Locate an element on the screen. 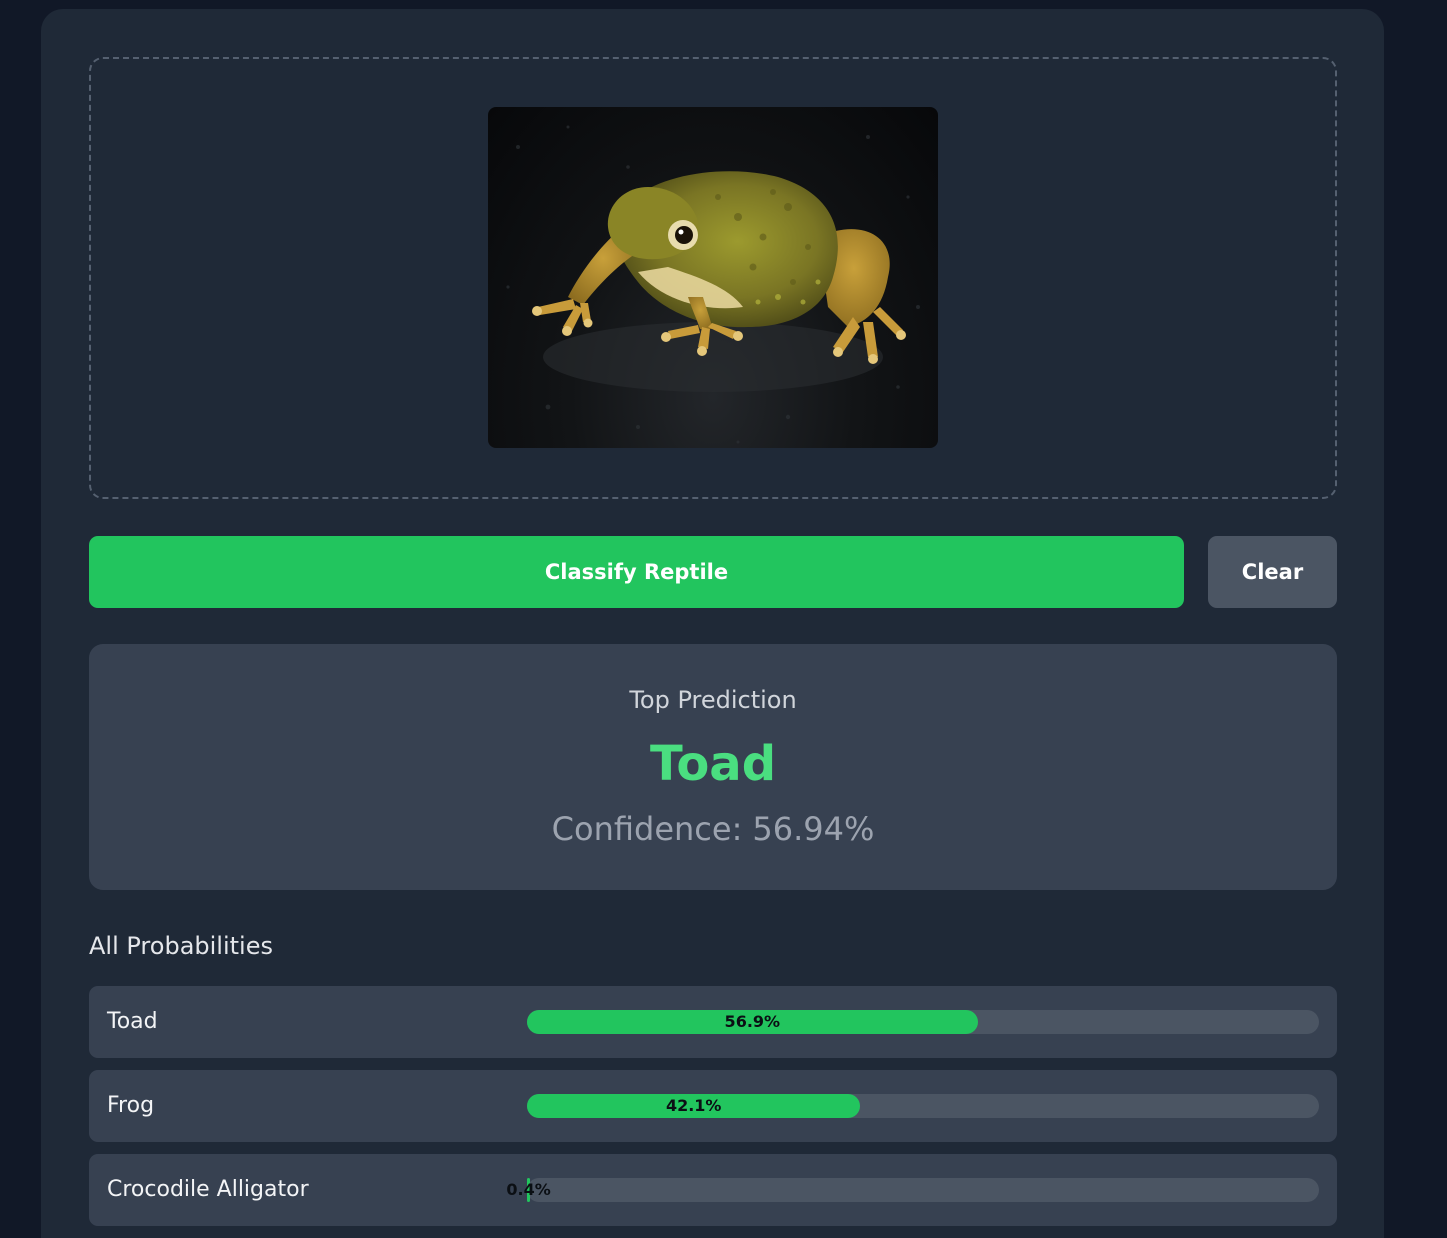 The image size is (1447, 1238). top-prediction-class: Toad is located at coordinates (713, 764).